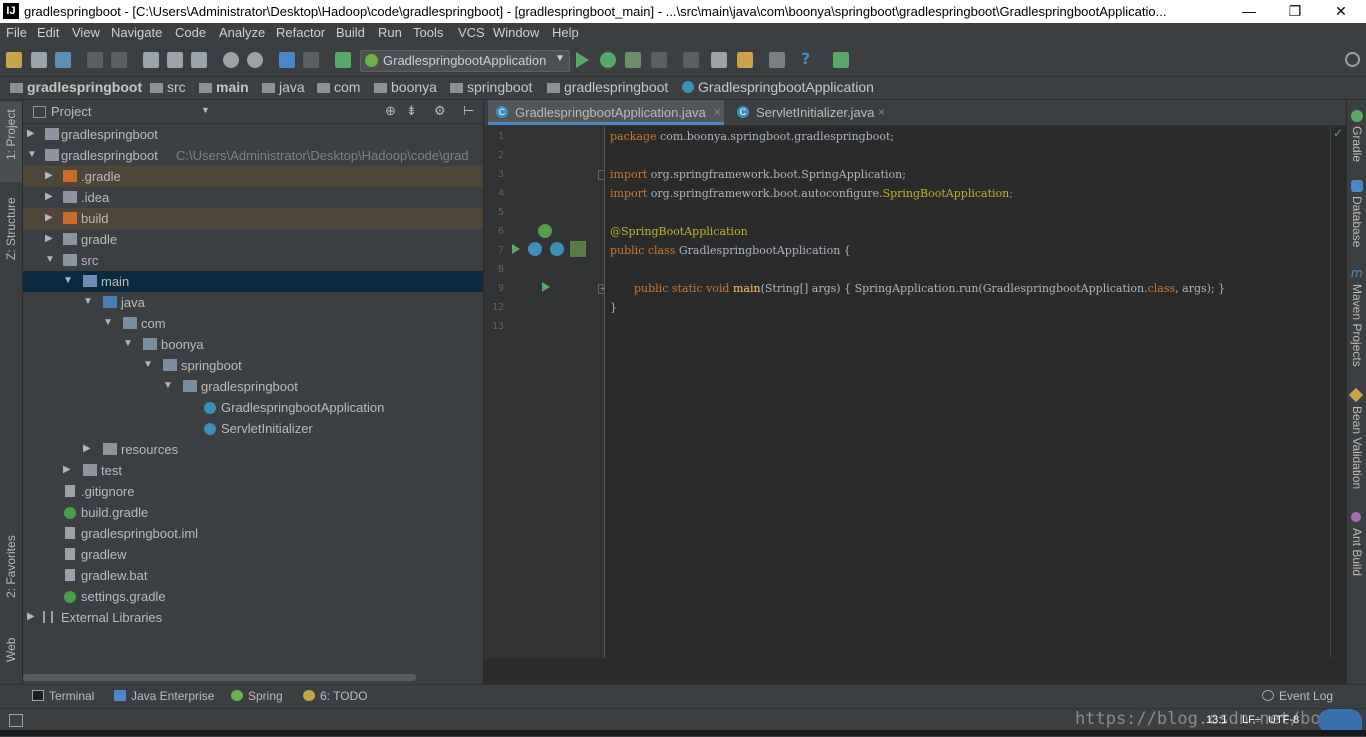  I want to click on redo-icon, so click(119, 60).